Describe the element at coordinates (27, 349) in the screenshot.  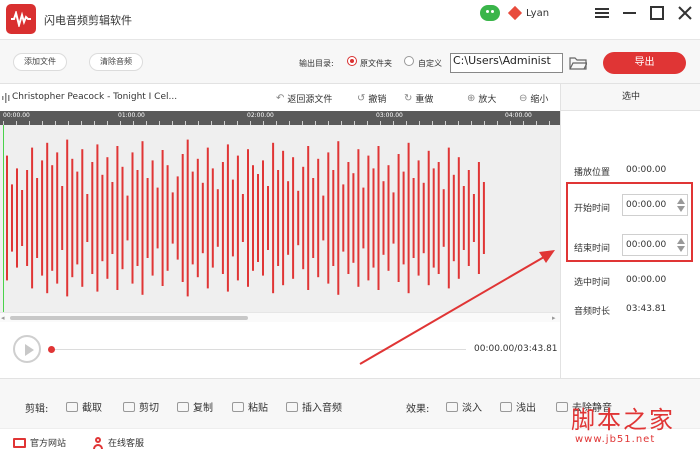
I see `play-button` at that location.